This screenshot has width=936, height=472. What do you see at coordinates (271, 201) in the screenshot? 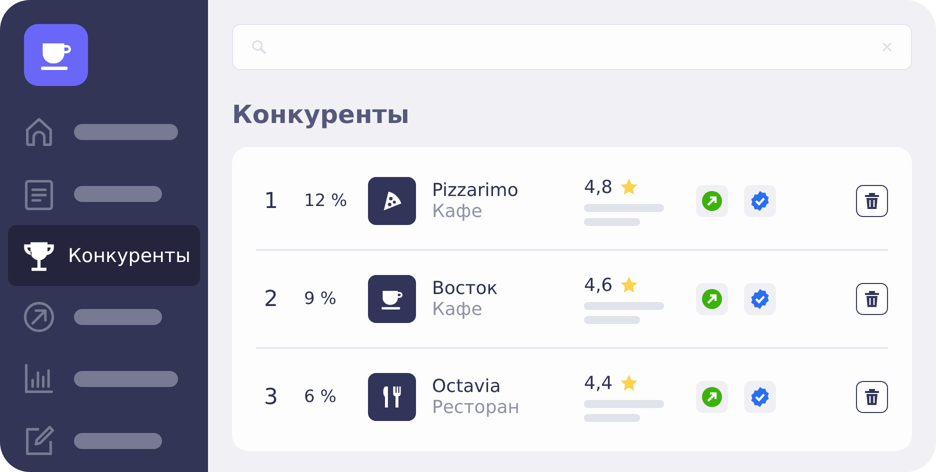
I see `rank-number: 1` at bounding box center [271, 201].